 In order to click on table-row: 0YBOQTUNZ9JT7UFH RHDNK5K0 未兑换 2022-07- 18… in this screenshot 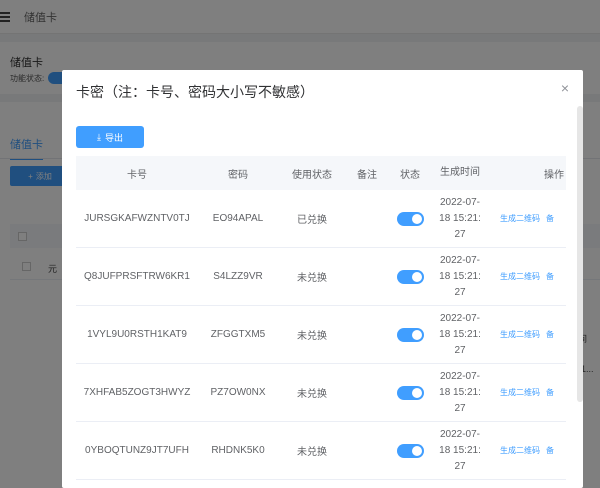, I will do `click(321, 451)`.